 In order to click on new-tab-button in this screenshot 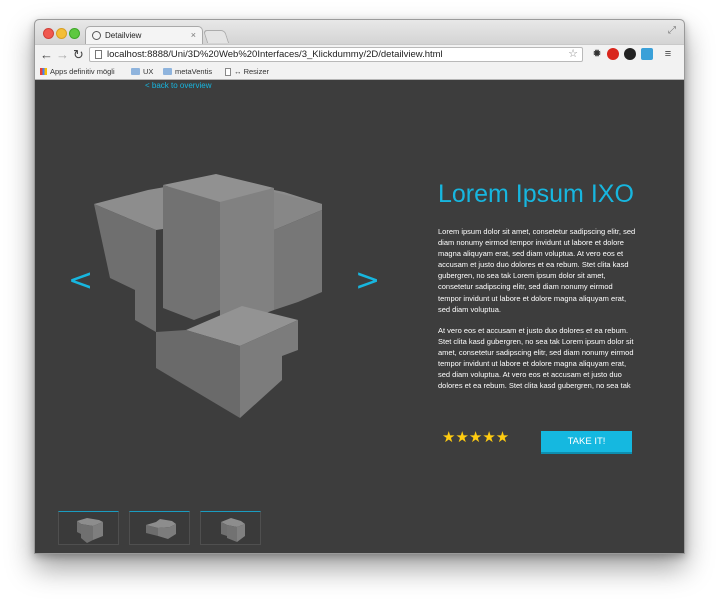, I will do `click(216, 36)`.